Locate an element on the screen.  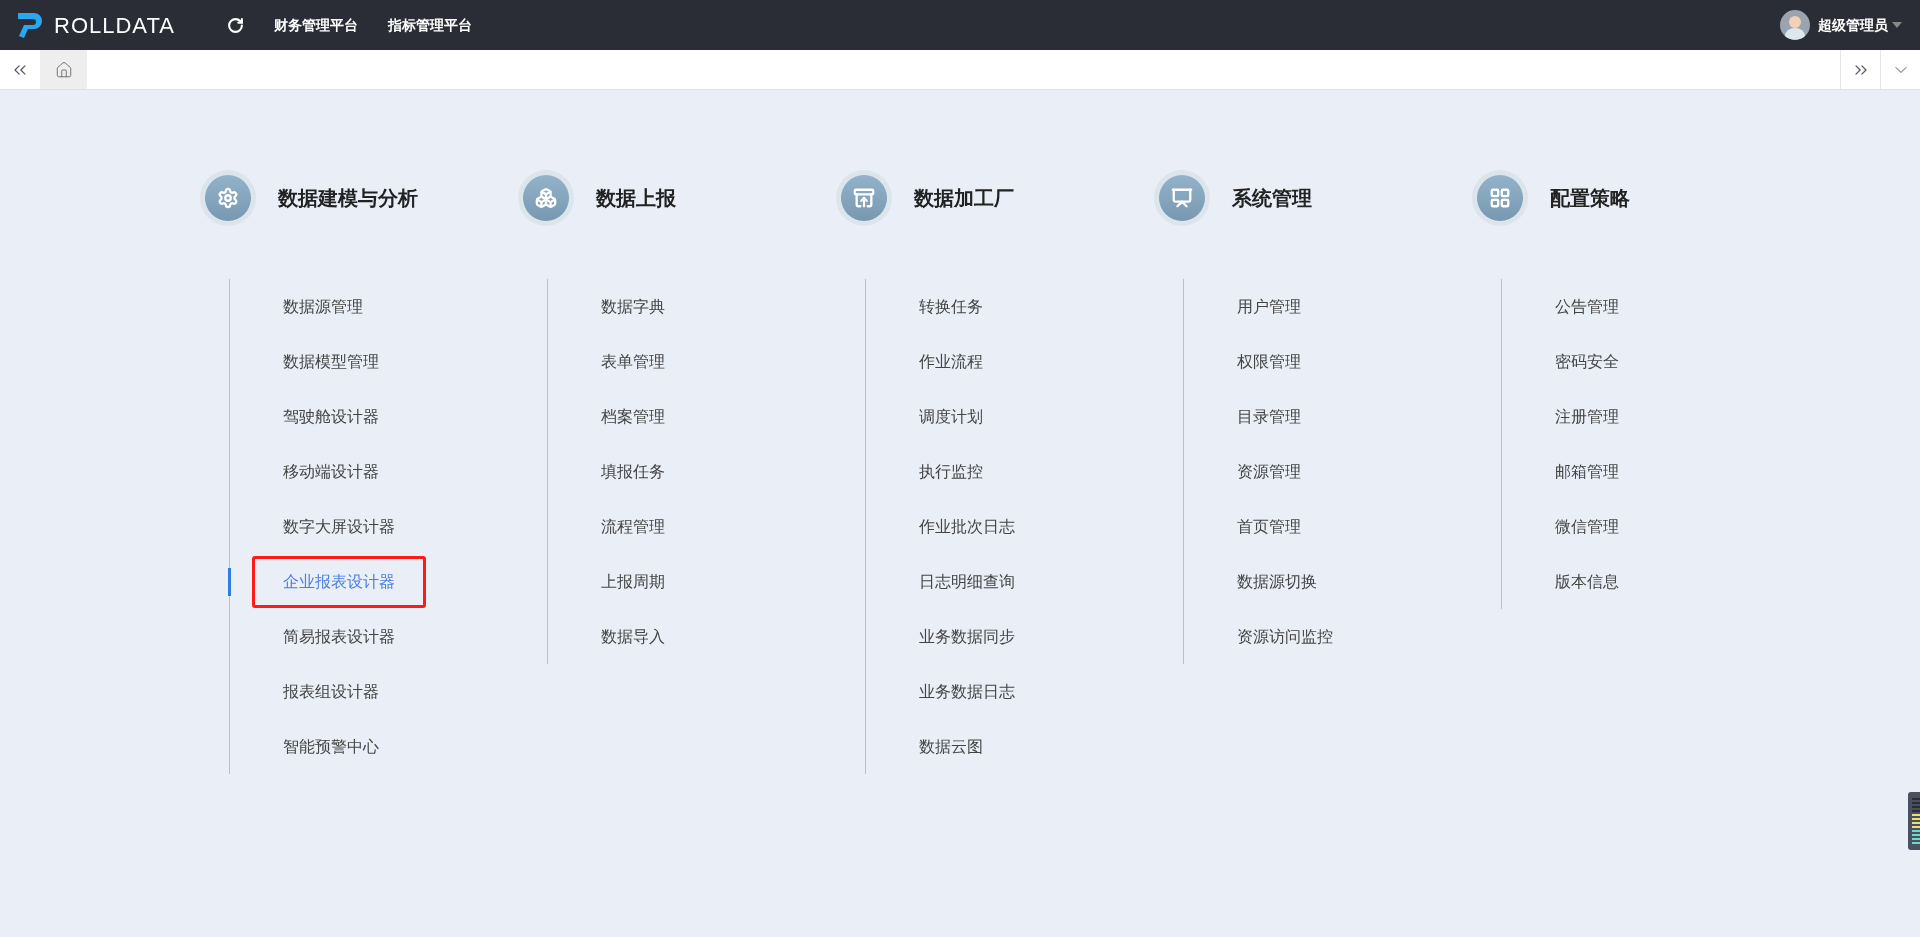
menu-link: 作业流程 is located at coordinates (951, 361).